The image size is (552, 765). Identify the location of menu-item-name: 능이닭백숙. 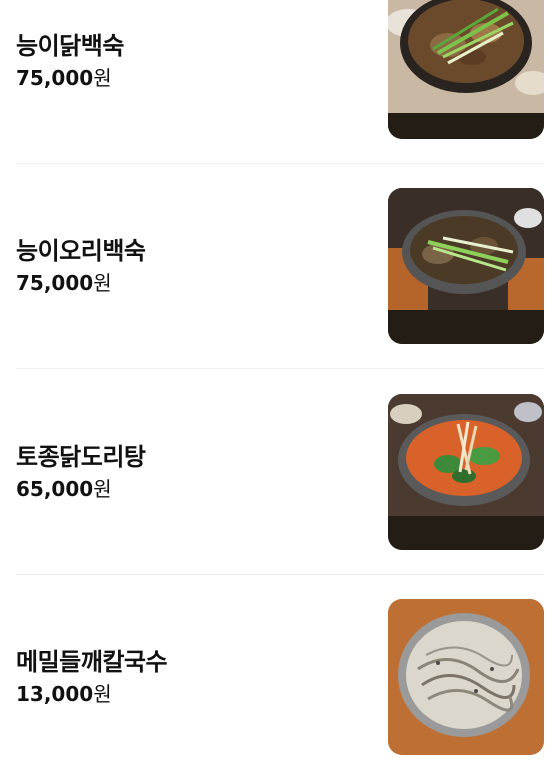
(70, 46).